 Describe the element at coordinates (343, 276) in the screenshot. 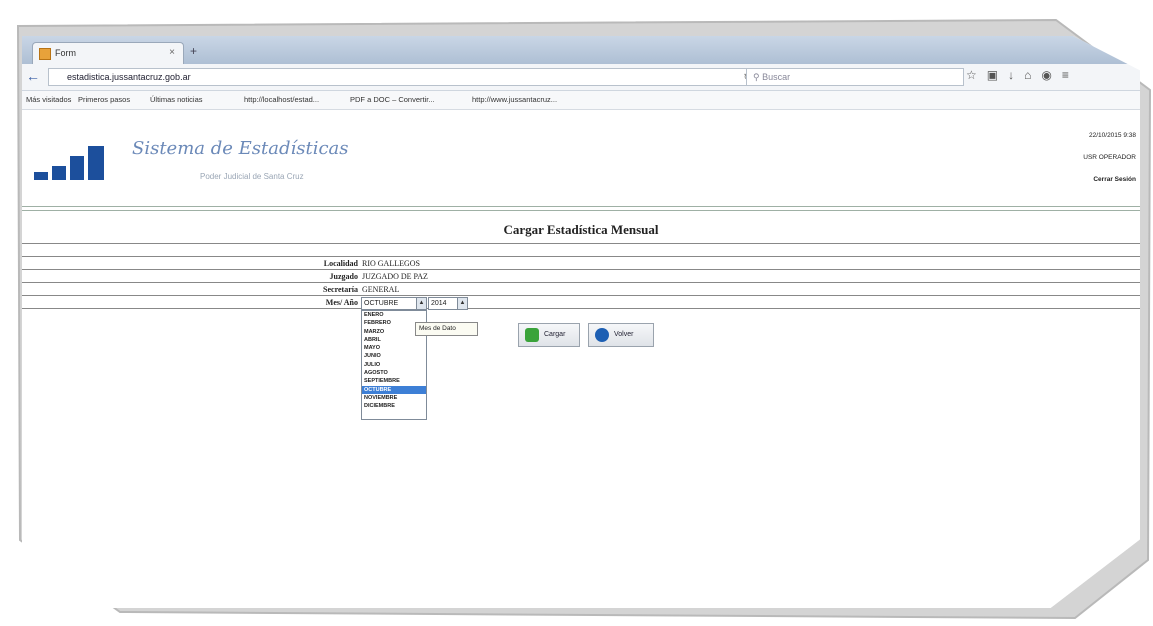

I see `field-label: Juzgado` at that location.